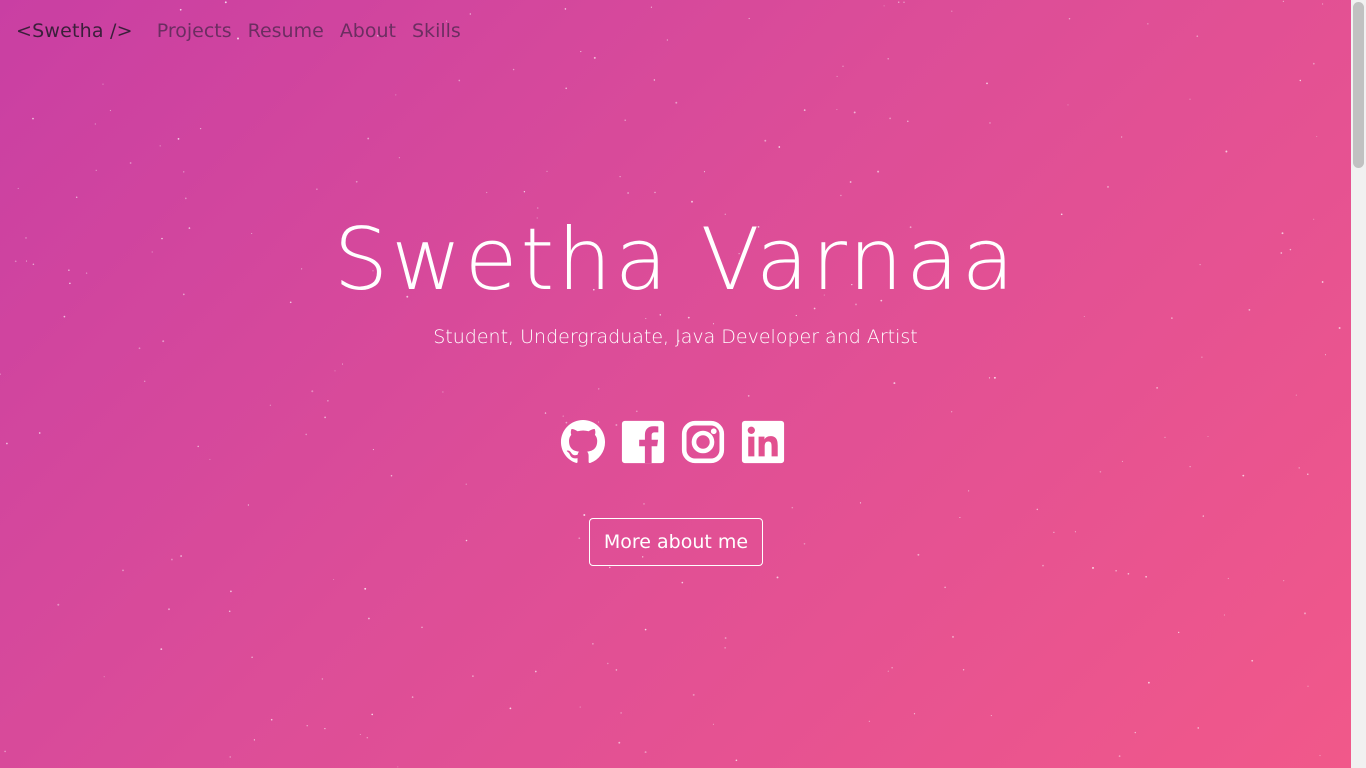  I want to click on github-icon, so click(583, 442).